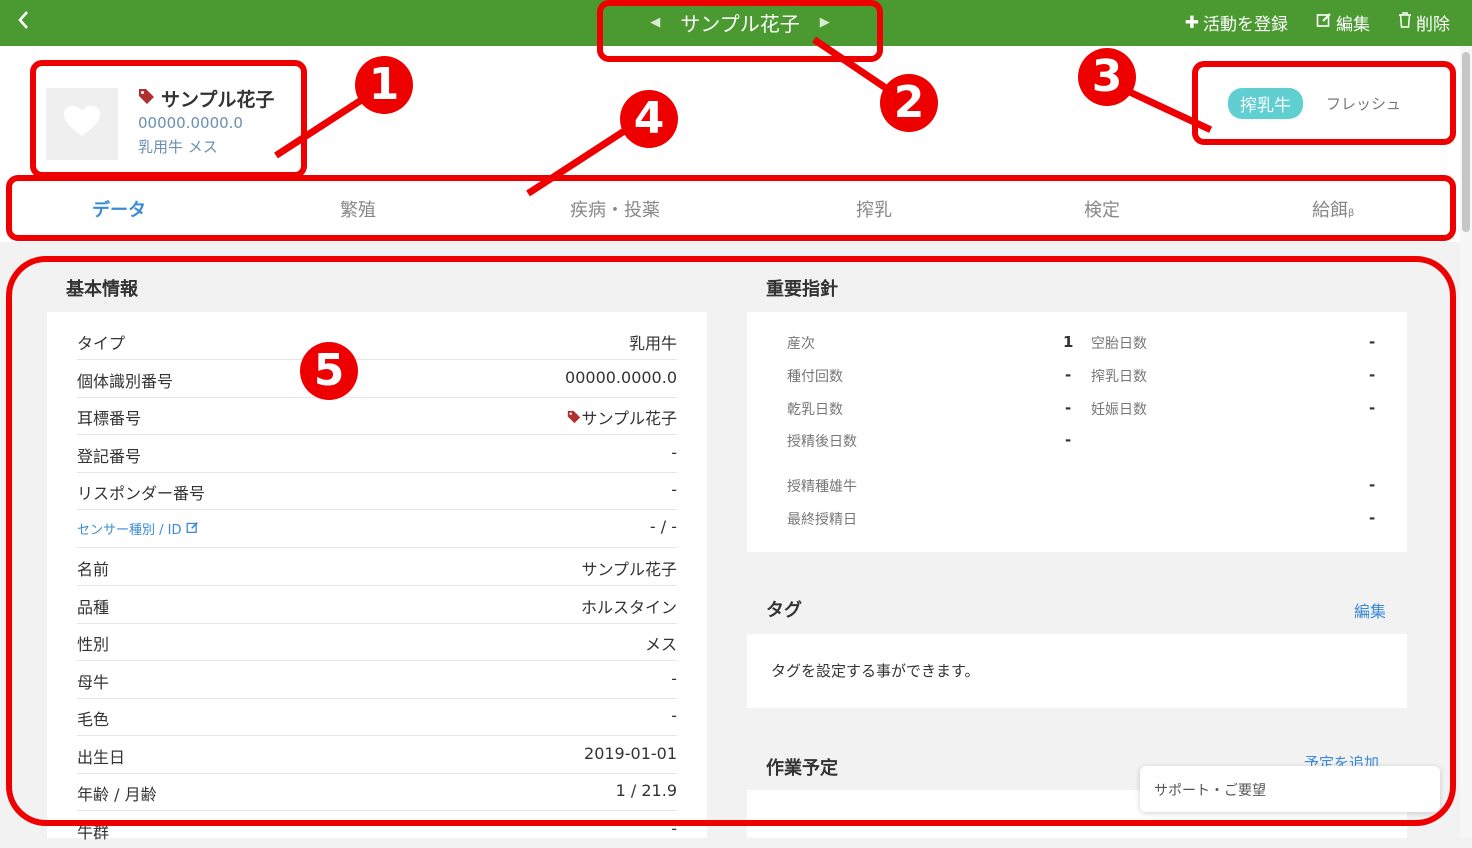 The image size is (1472, 848). What do you see at coordinates (1107, 77) in the screenshot?
I see `annotation-number-3: 3` at bounding box center [1107, 77].